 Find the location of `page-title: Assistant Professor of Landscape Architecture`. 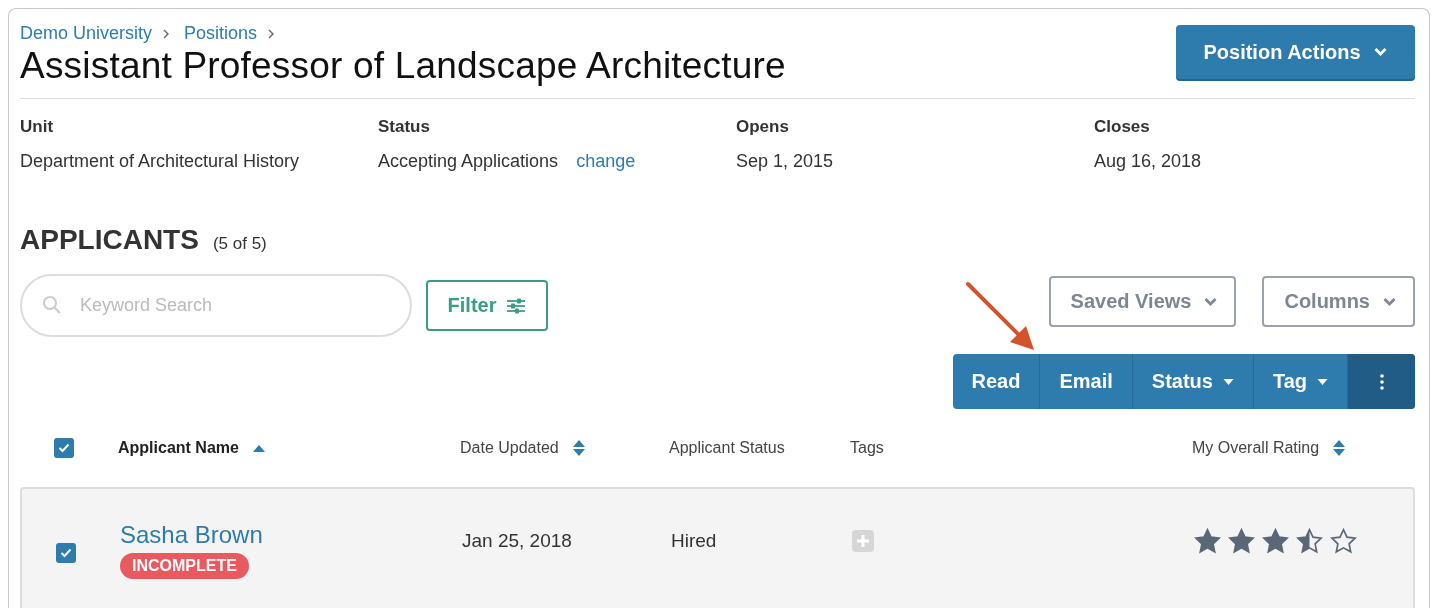

page-title: Assistant Professor of Landscape Architecture is located at coordinates (403, 66).